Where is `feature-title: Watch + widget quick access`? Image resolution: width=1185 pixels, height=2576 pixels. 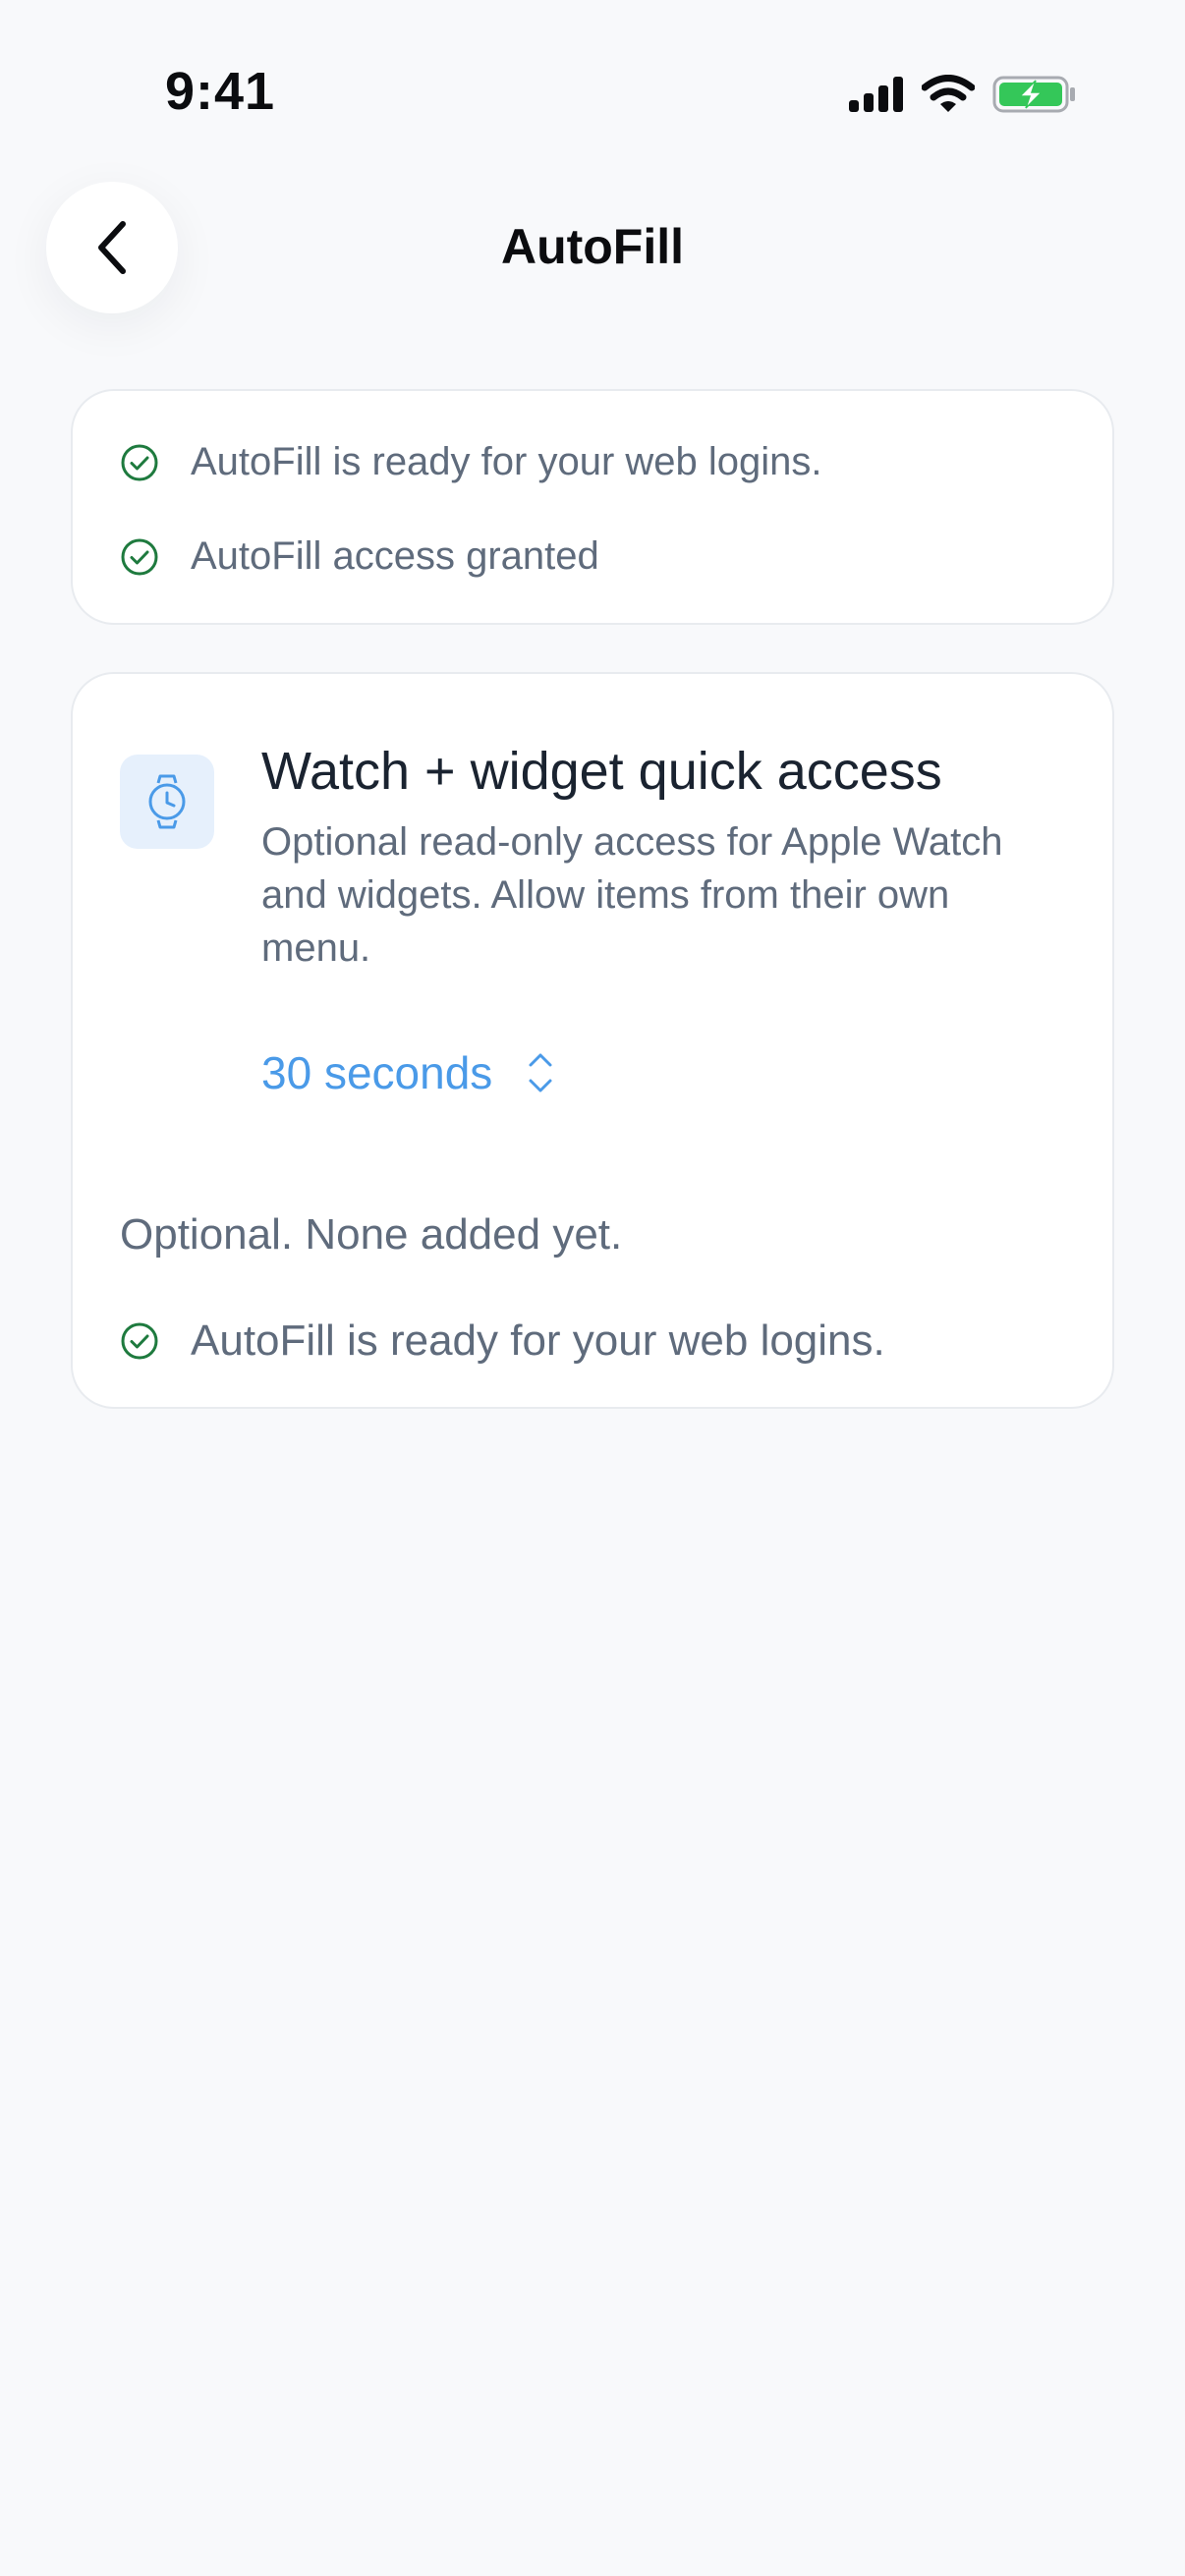
feature-title: Watch + widget quick access is located at coordinates (602, 771).